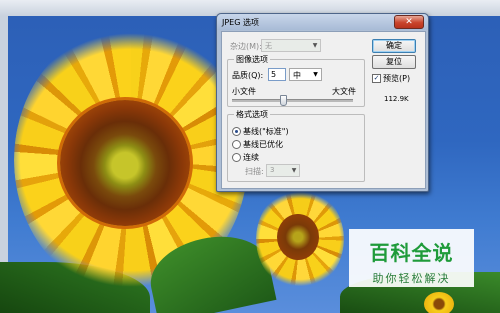 The image size is (500, 313). Describe the element at coordinates (244, 91) in the screenshot. I see `small-file-label: 小文件` at that location.